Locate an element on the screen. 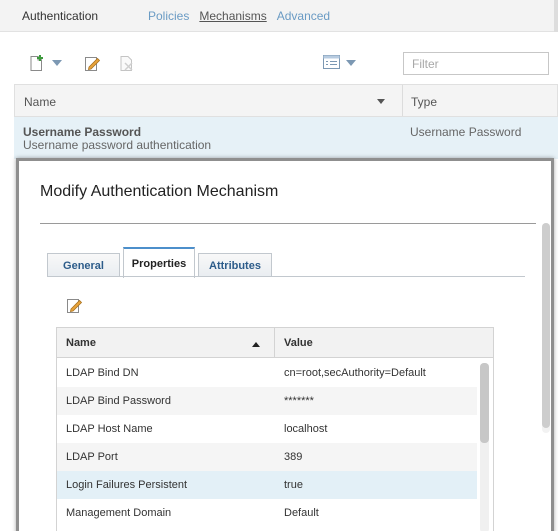 This screenshot has width=558, height=531. dialog-divider is located at coordinates (288, 223).